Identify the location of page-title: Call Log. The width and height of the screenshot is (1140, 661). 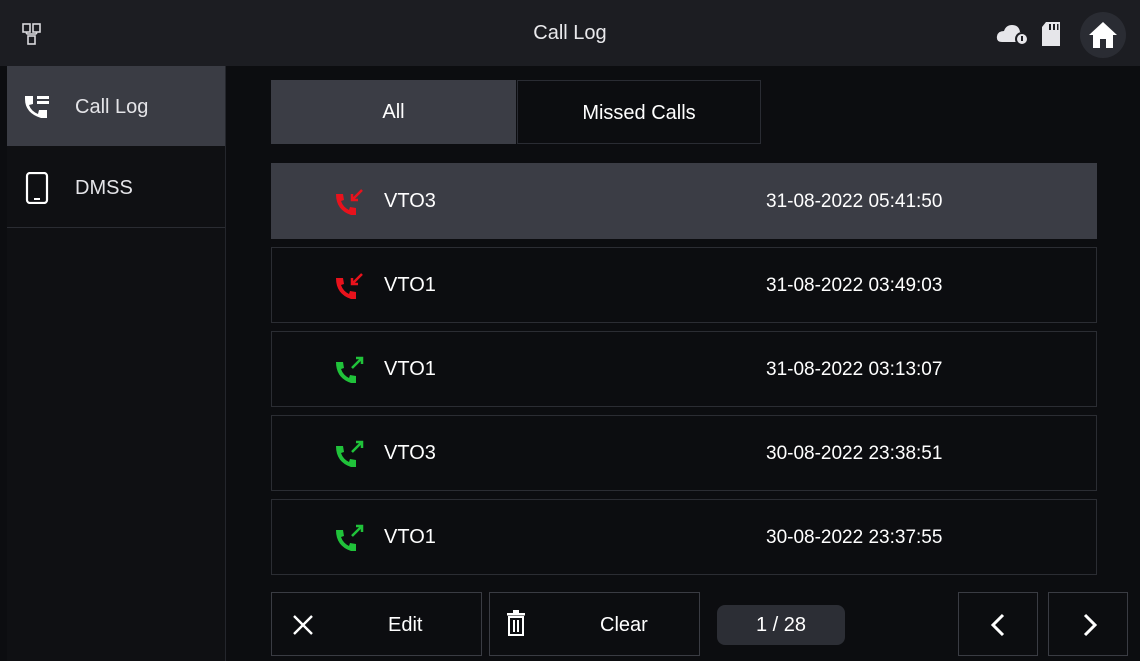
(570, 33).